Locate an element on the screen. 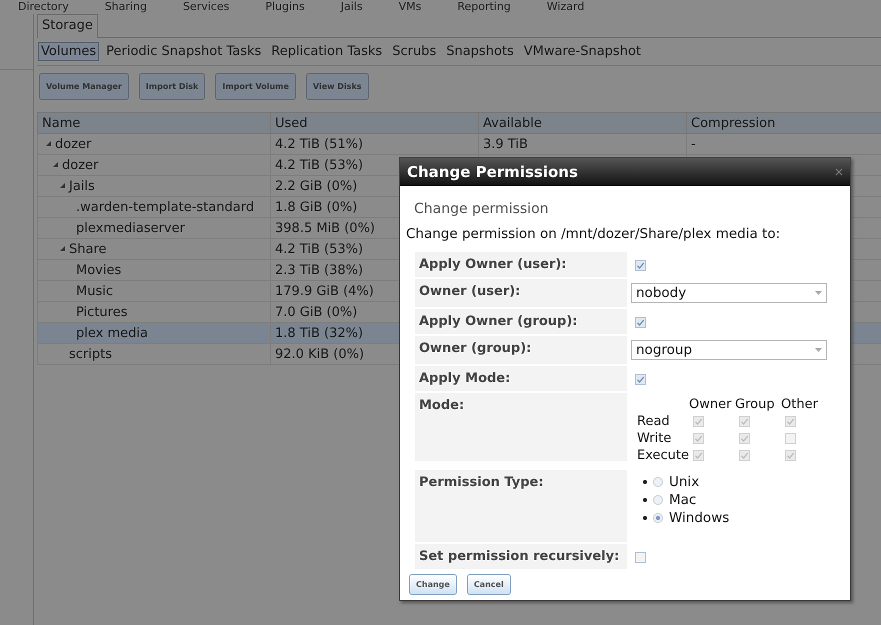 The image size is (881, 625). field-label: Apply Mode: is located at coordinates (521, 378).